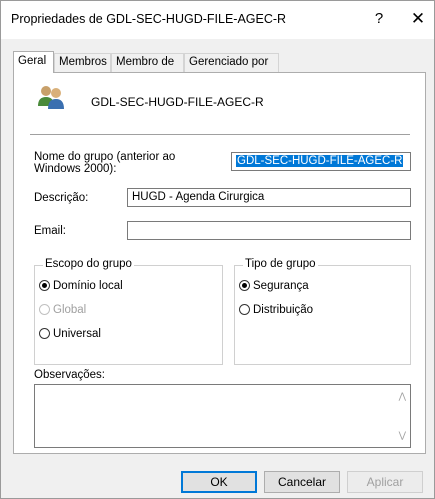 The image size is (435, 499). I want to click on email-label: Email:, so click(50, 231).